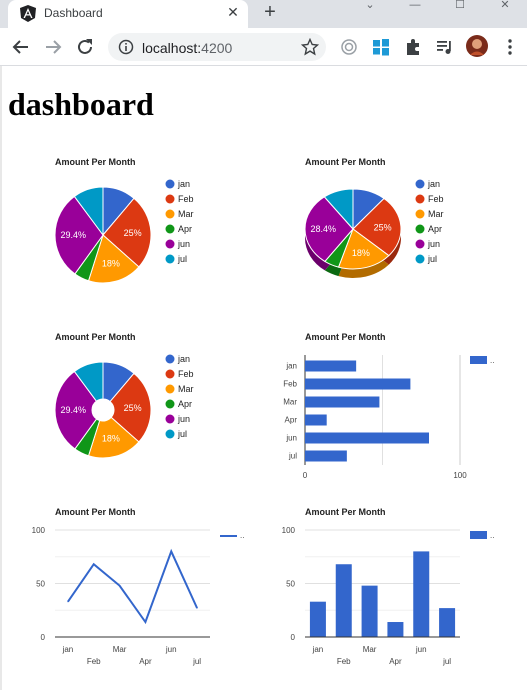 The image size is (527, 690). Describe the element at coordinates (187, 48) in the screenshot. I see `url-text: localhost:4200` at that location.